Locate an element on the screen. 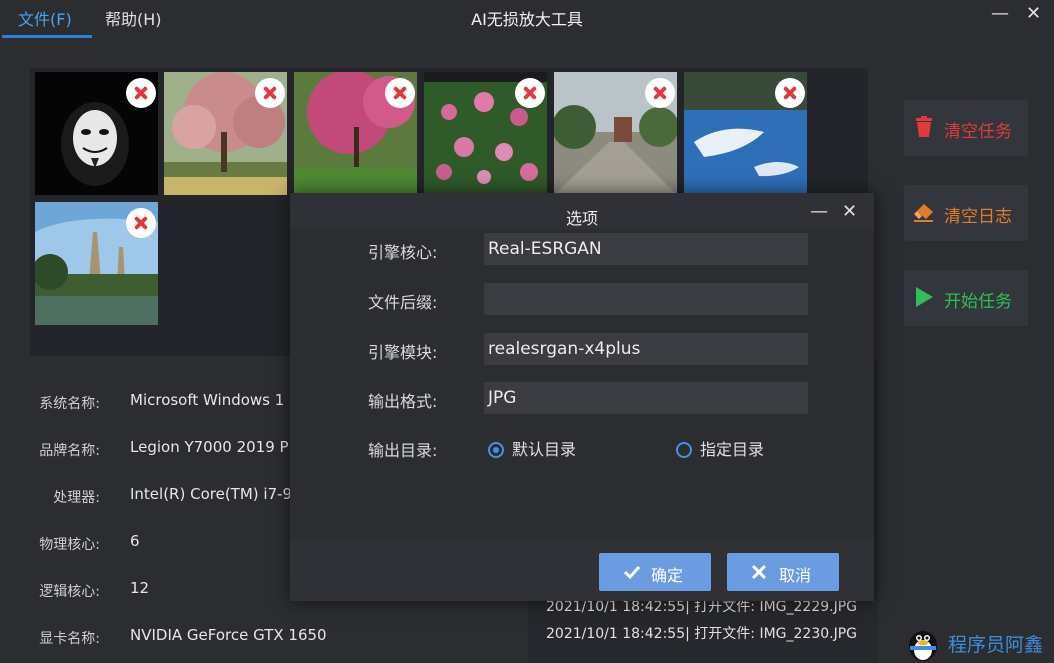 The image size is (1054, 663). engine-model-label: 引擎模块: is located at coordinates (403, 352).